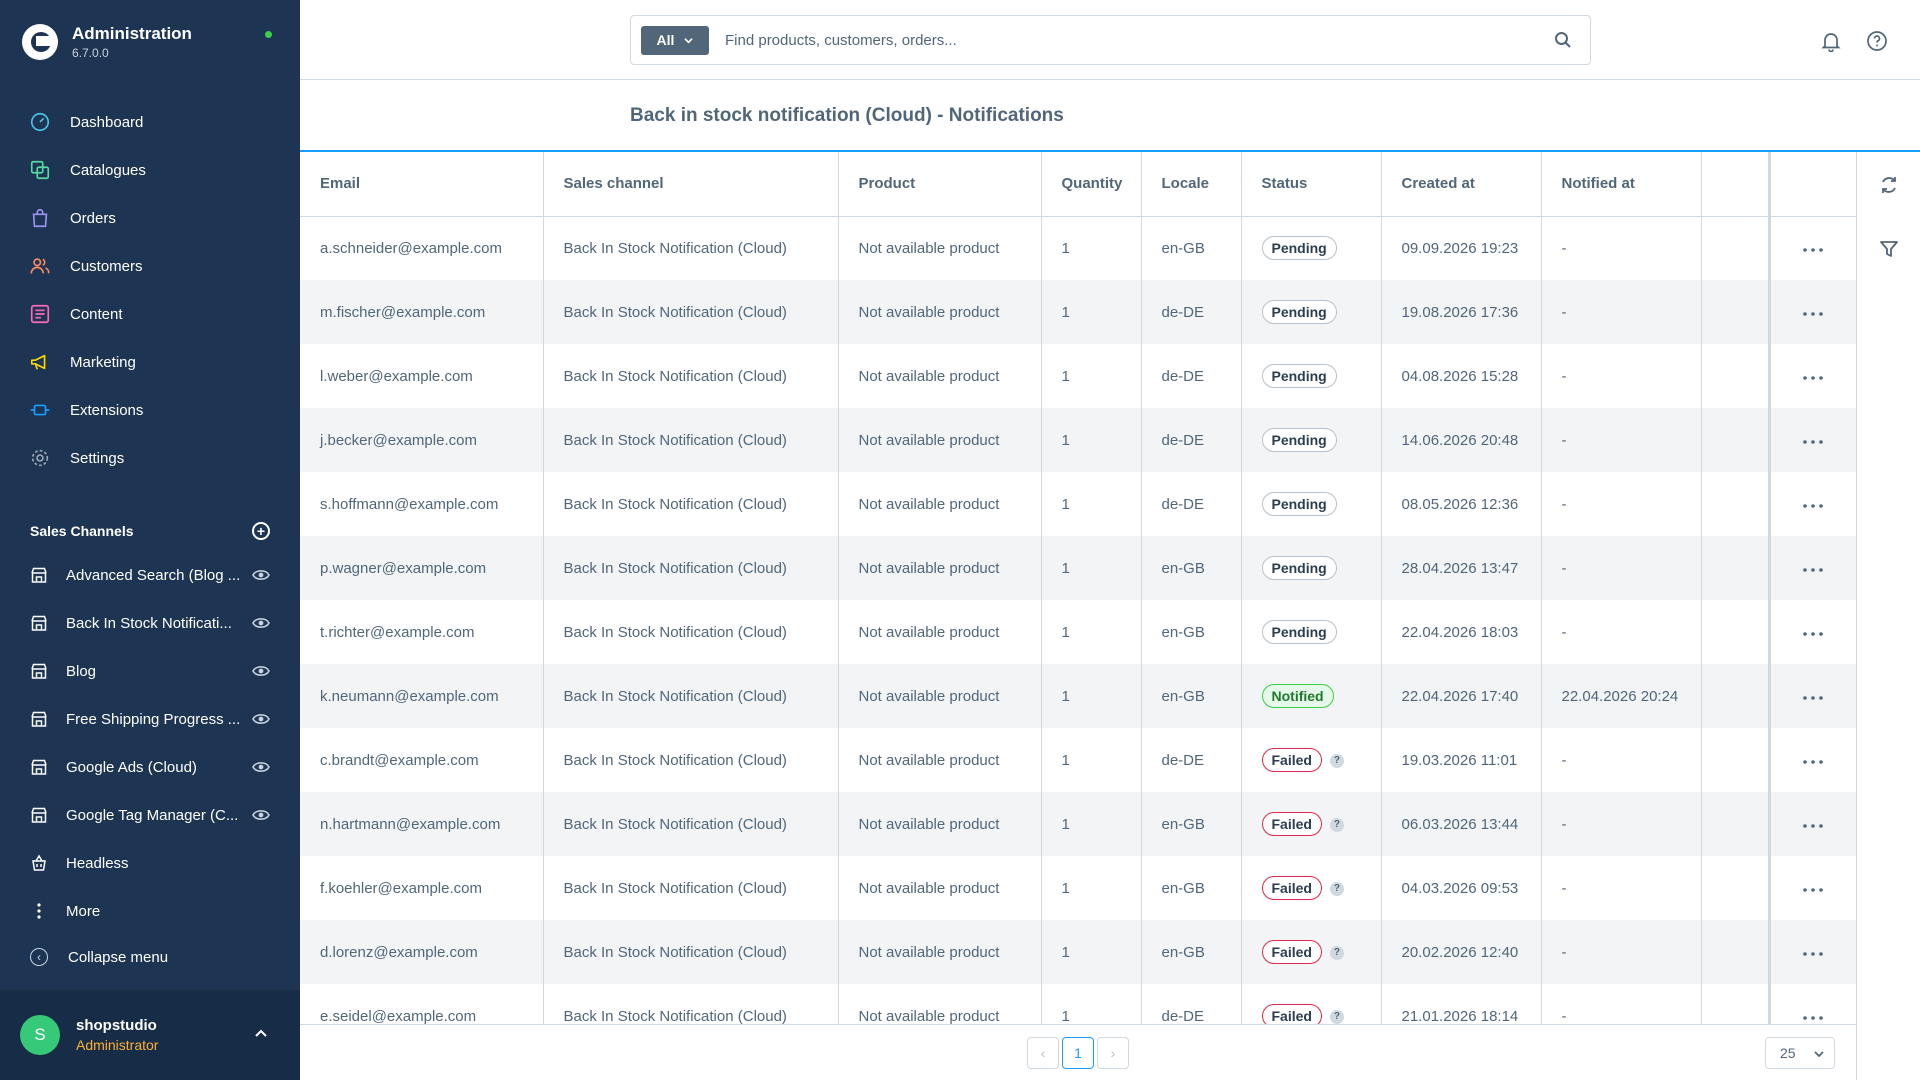 This screenshot has width=1920, height=1080. I want to click on sales-channel-label: Google Ads (Cloud), so click(131, 767).